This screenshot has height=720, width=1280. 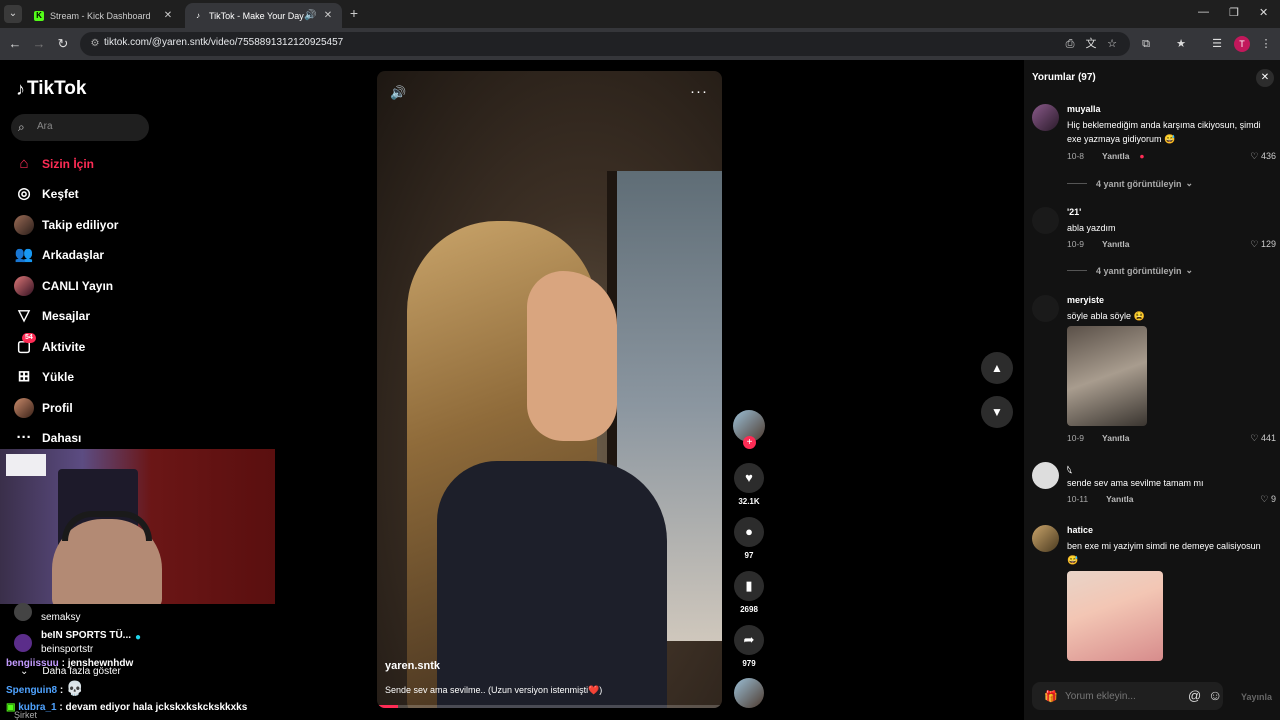 What do you see at coordinates (1139, 183) in the screenshot?
I see `view-replies-label: 4 yanıt görüntüleyin` at bounding box center [1139, 183].